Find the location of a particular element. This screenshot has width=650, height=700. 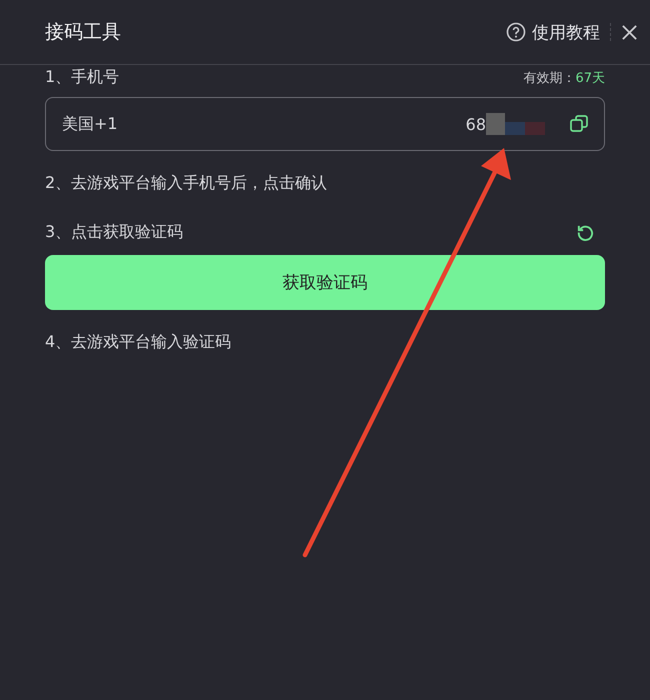

step-label: 4、去游戏平台输入验证码 is located at coordinates (138, 342).